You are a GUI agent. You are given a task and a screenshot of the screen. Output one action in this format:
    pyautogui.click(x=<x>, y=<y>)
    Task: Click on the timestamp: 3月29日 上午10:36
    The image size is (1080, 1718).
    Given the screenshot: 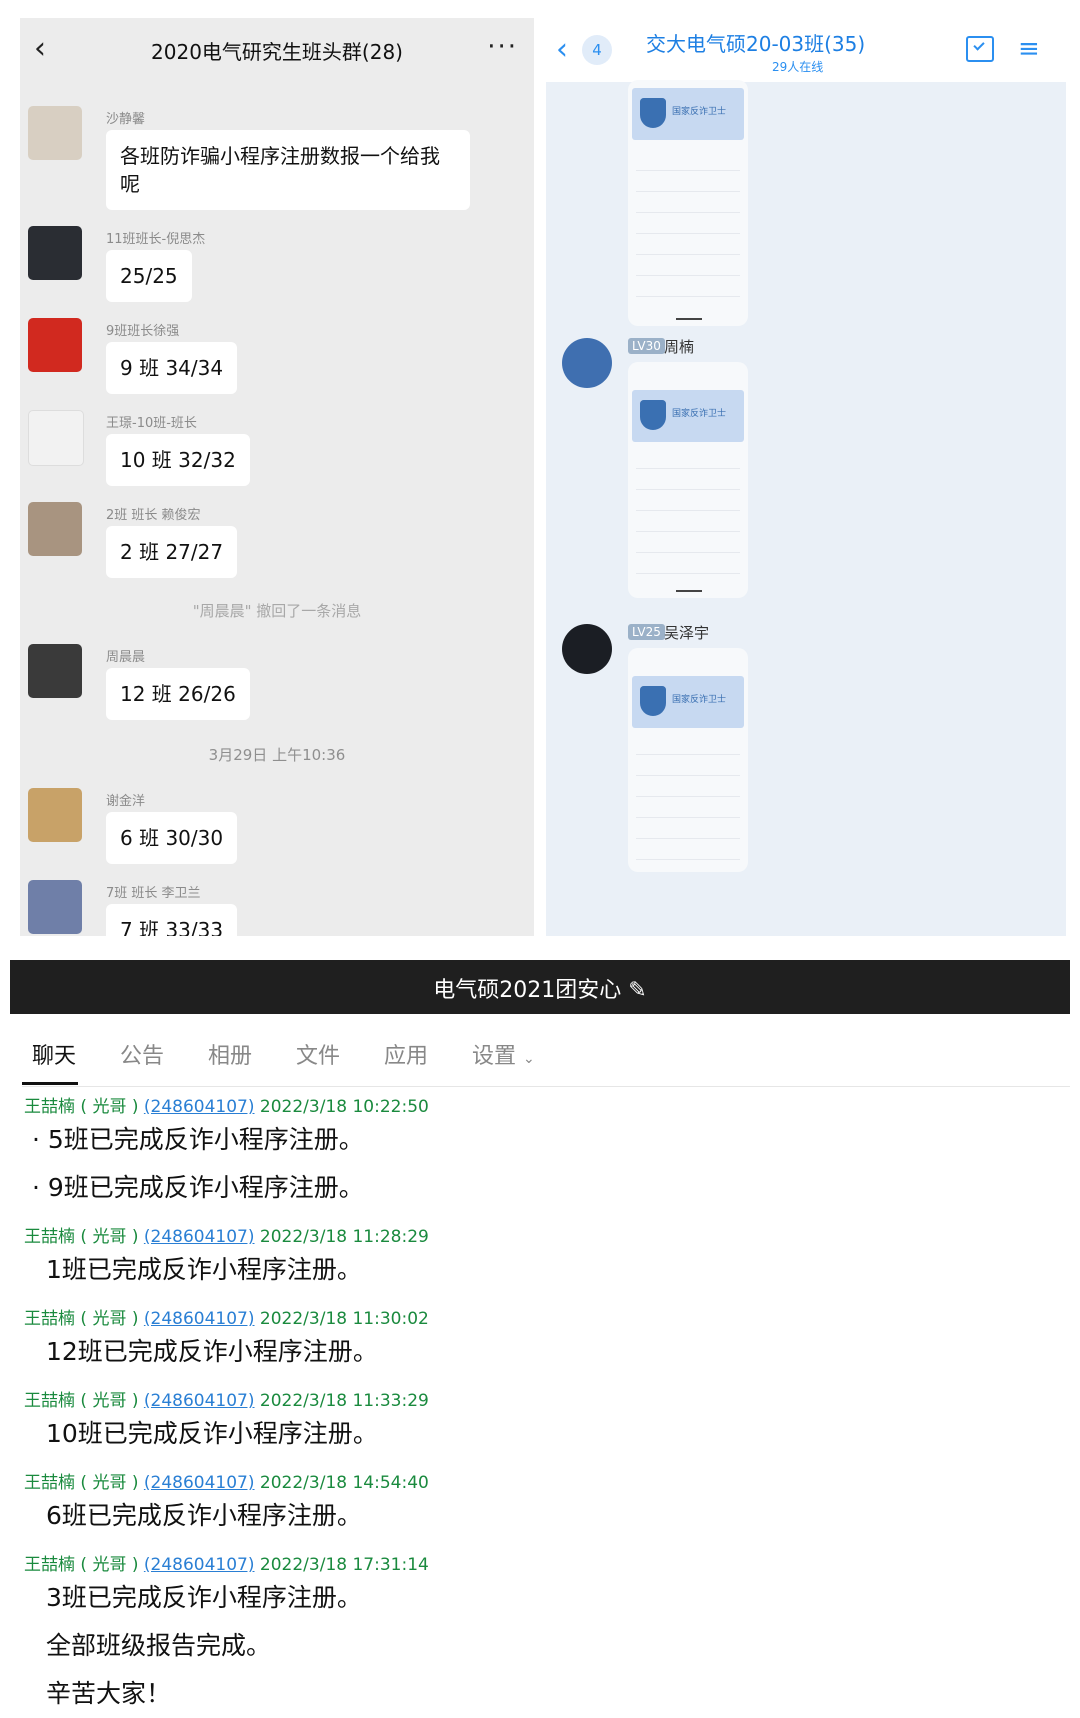 What is the action you would take?
    pyautogui.click(x=277, y=755)
    